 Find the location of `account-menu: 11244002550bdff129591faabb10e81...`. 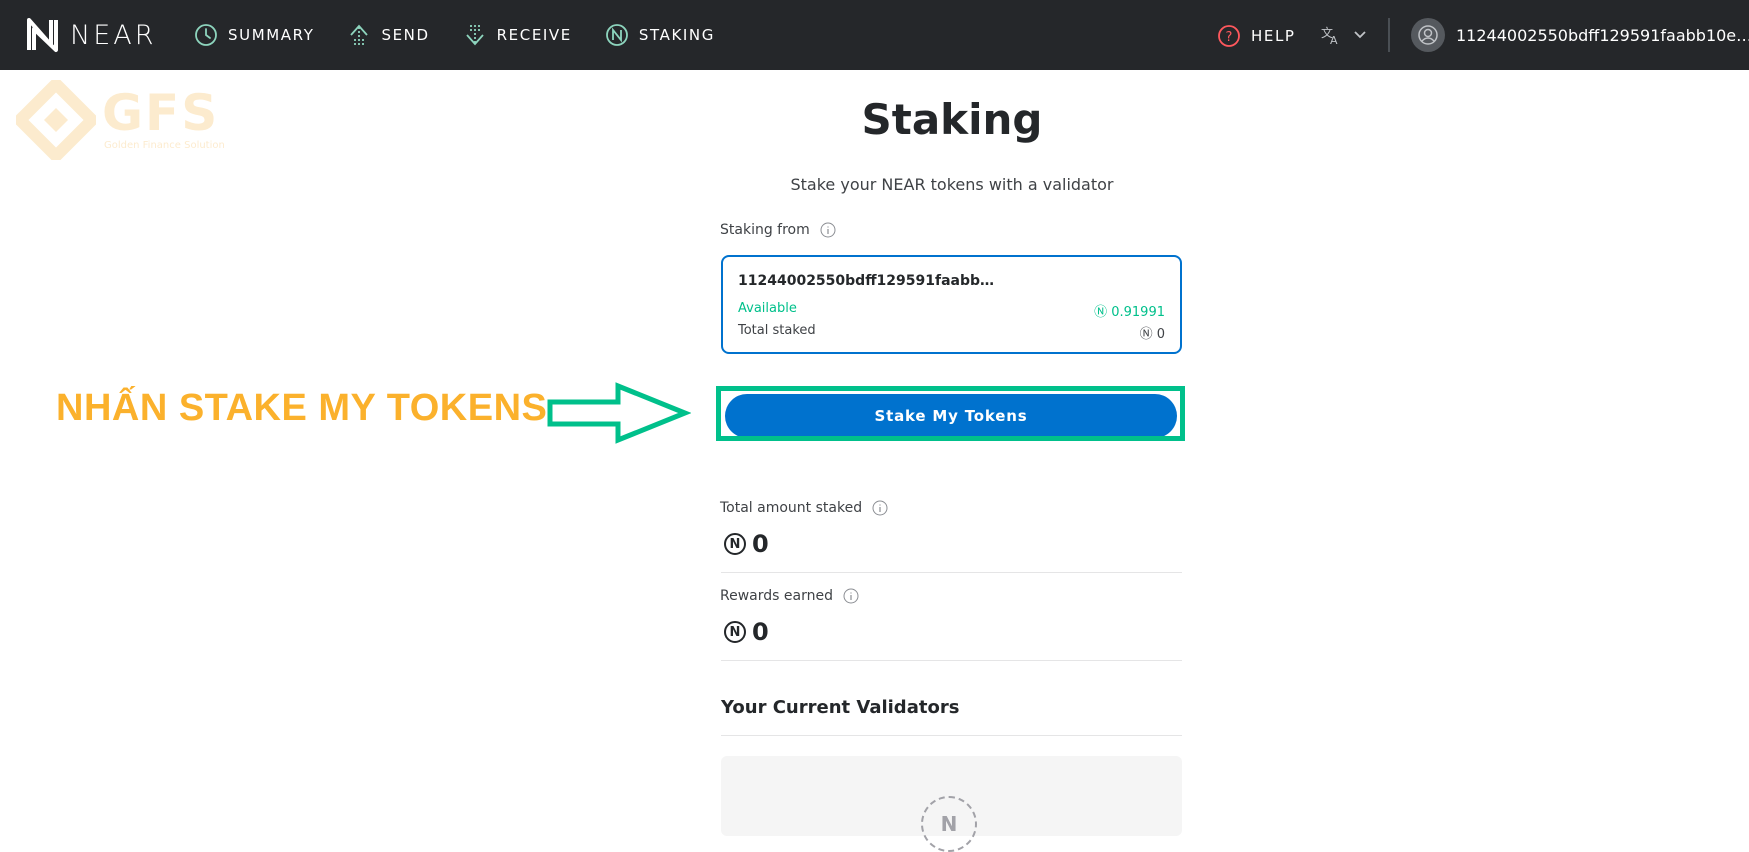

account-menu: 11244002550bdff129591faabb10e81... is located at coordinates (1580, 35).